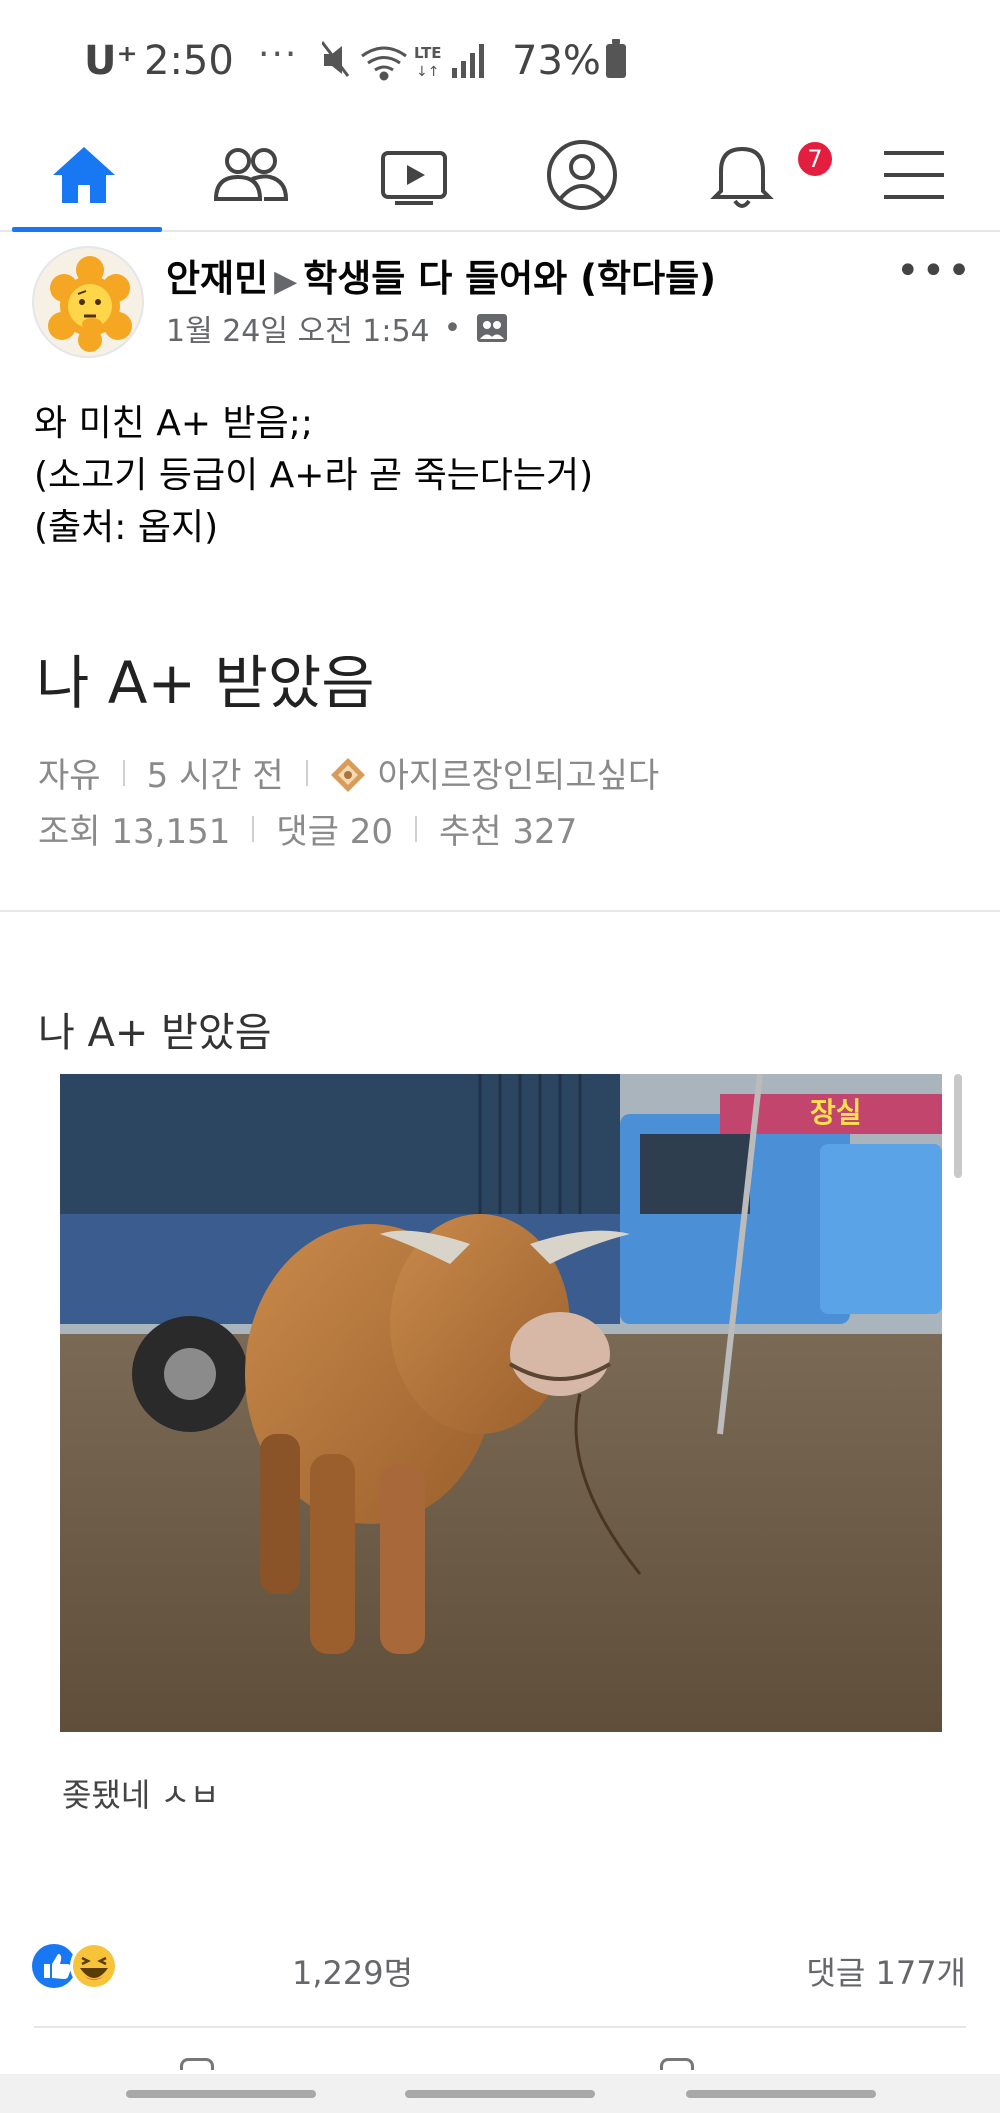 The height and width of the screenshot is (2113, 1000). What do you see at coordinates (111, 61) in the screenshot?
I see `carrier-label: U⁺` at bounding box center [111, 61].